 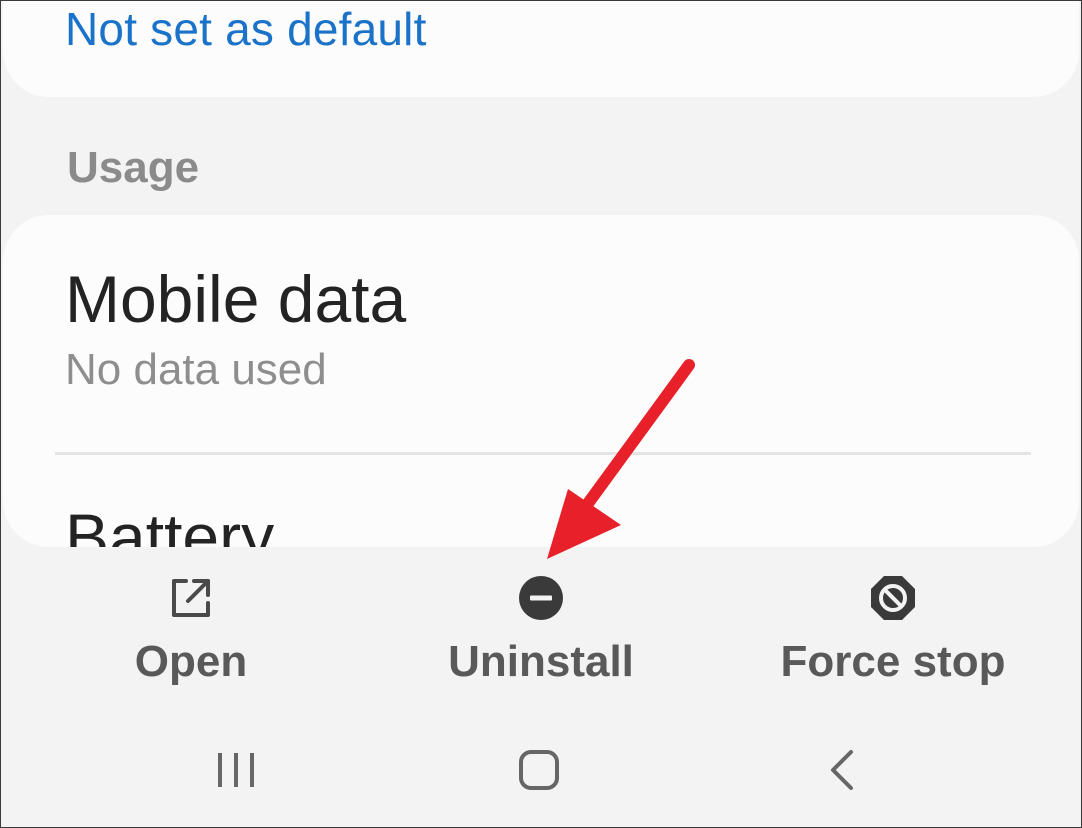 I want to click on navigation-bar, so click(x=541, y=771).